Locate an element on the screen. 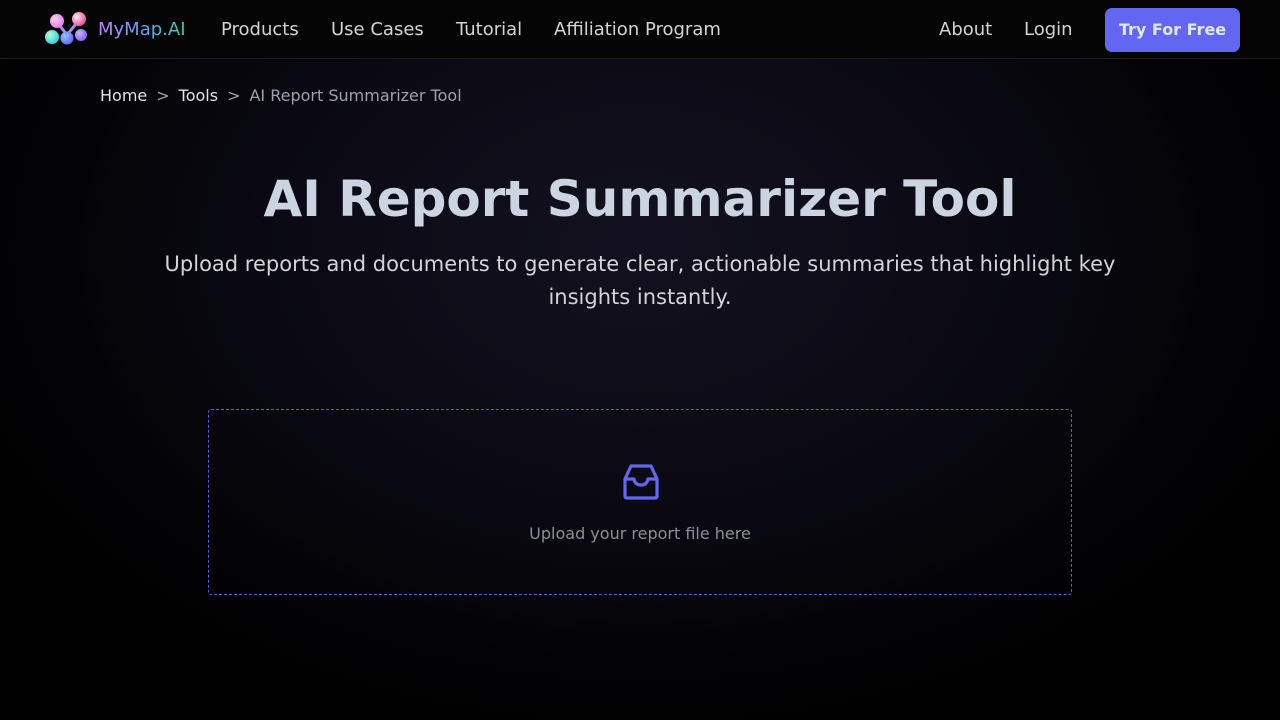  breadcrumb-current: AI Report Summarizer Tool is located at coordinates (355, 95).